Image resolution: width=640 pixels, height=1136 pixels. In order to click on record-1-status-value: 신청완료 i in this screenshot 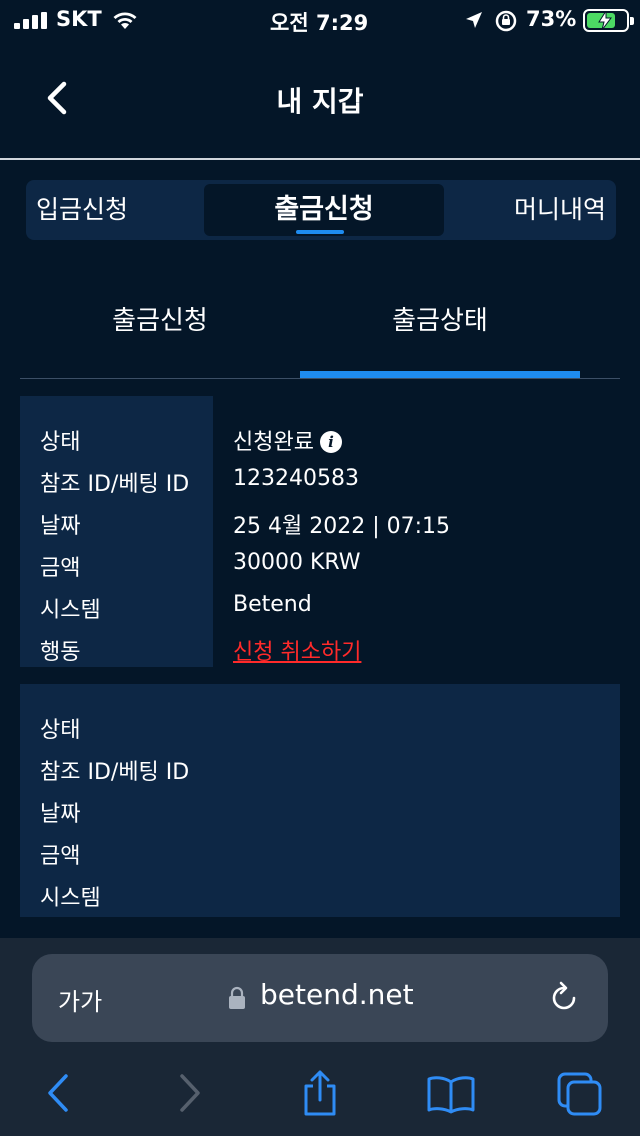, I will do `click(287, 440)`.